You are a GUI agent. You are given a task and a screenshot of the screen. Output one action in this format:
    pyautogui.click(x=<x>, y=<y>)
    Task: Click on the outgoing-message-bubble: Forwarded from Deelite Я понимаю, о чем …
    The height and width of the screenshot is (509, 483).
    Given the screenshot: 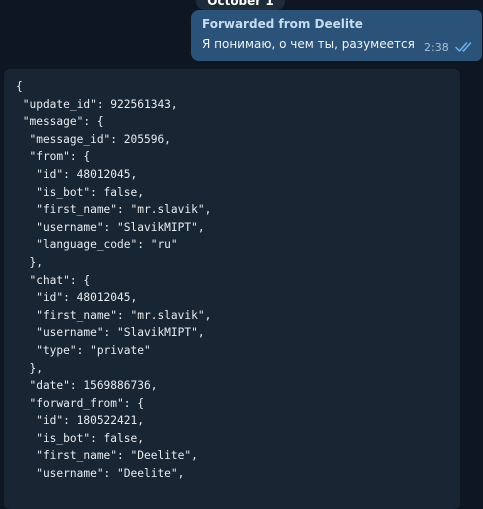 What is the action you would take?
    pyautogui.click(x=336, y=35)
    